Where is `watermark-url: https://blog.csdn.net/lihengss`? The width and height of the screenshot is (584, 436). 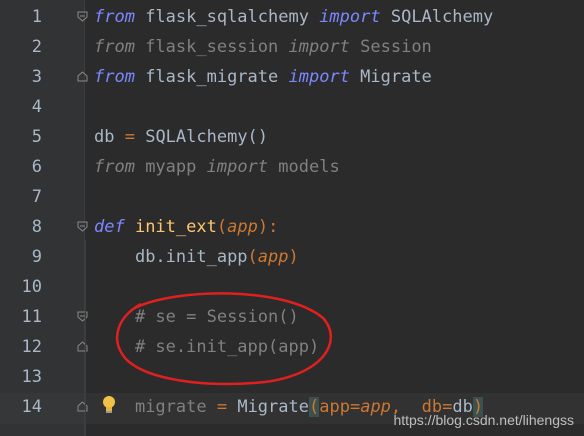
watermark-url: https://blog.csdn.net/lihengss is located at coordinates (483, 420).